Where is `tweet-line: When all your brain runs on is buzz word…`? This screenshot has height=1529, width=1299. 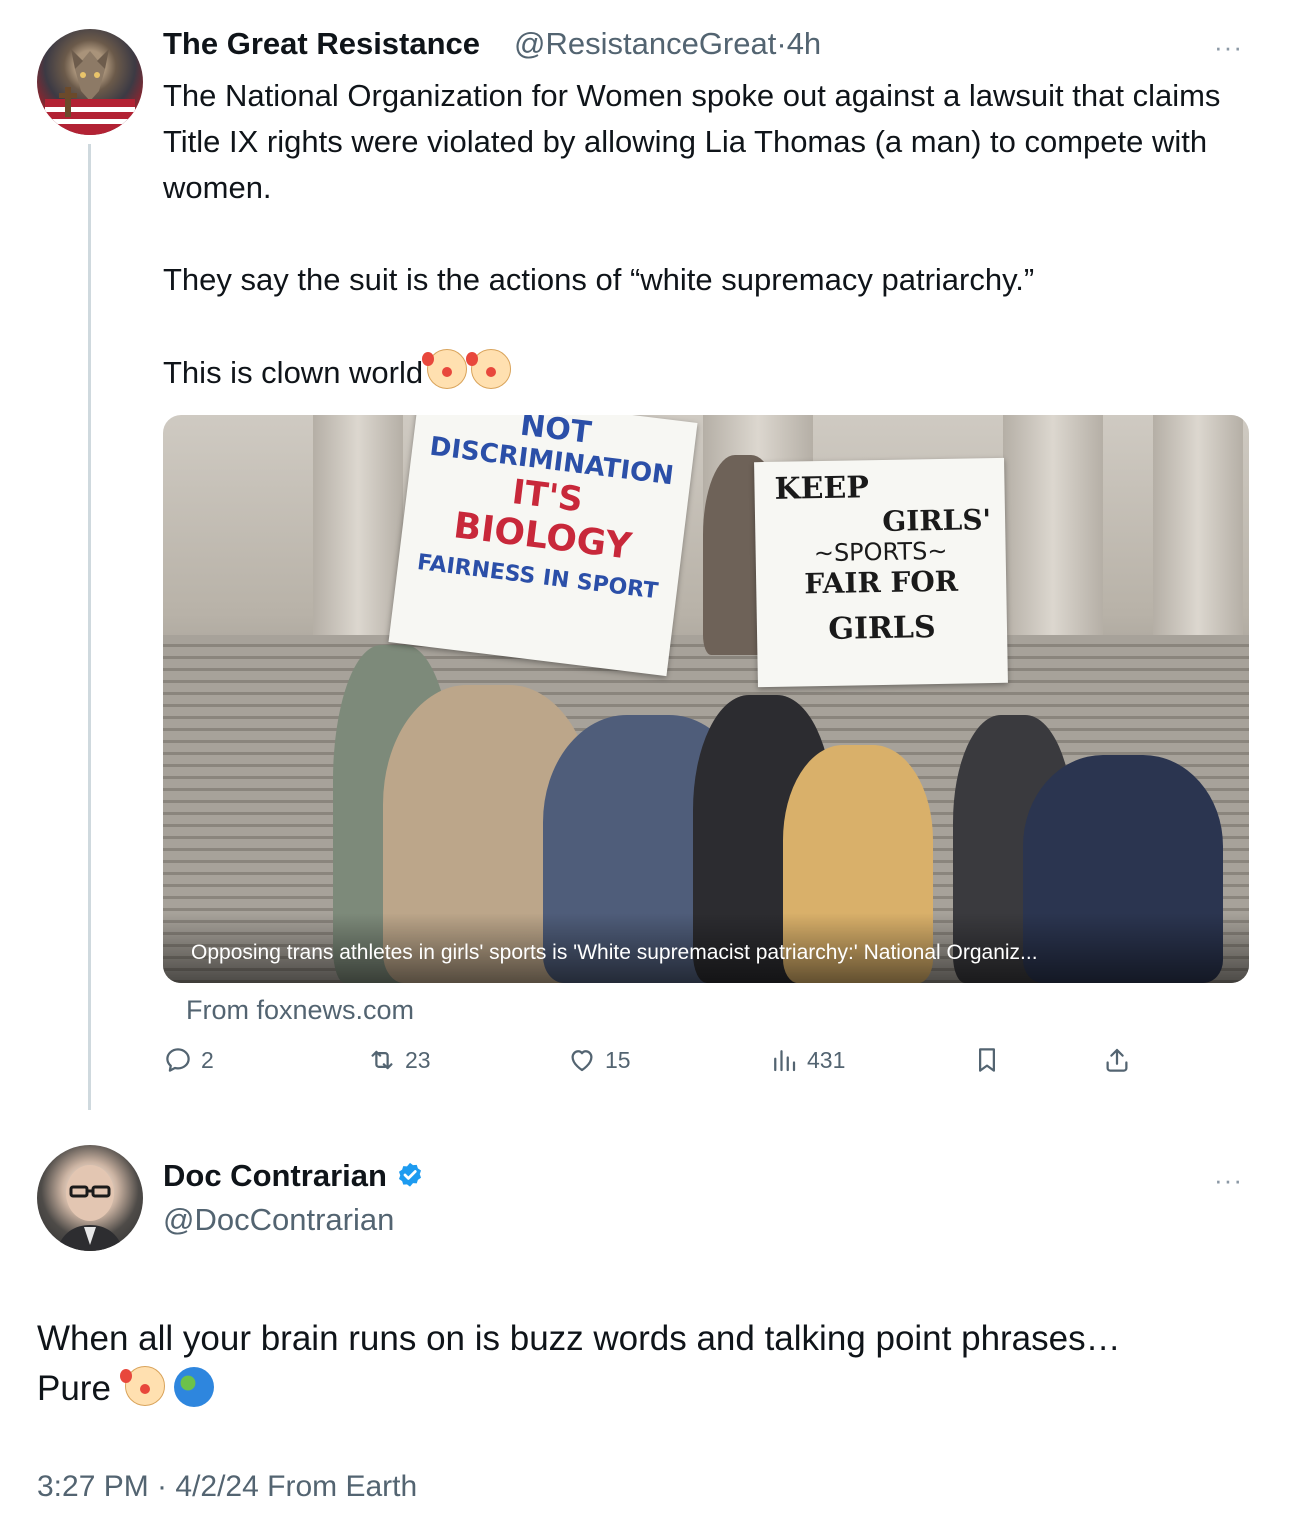
tweet-line: When all your brain runs on is buzz word… is located at coordinates (579, 1338).